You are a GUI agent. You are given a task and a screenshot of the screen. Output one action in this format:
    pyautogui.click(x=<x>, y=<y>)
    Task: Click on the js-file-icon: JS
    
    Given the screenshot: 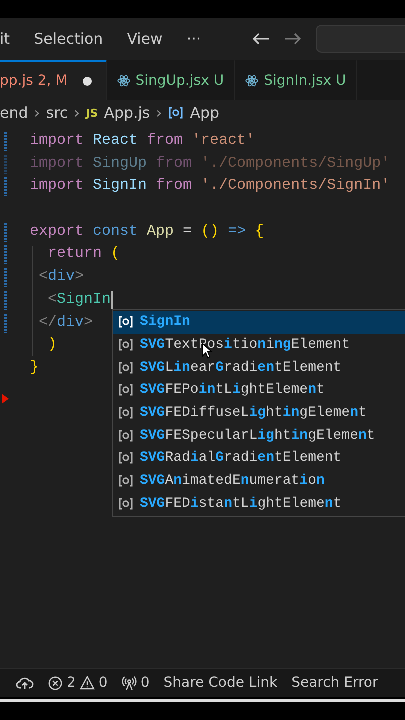 What is the action you would take?
    pyautogui.click(x=92, y=113)
    